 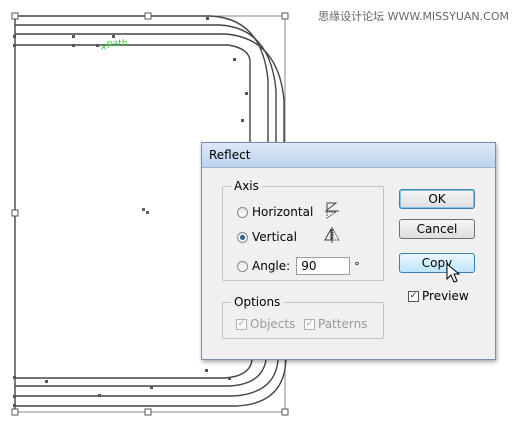 What do you see at coordinates (332, 210) in the screenshot?
I see `reflect-horizontal-icon` at bounding box center [332, 210].